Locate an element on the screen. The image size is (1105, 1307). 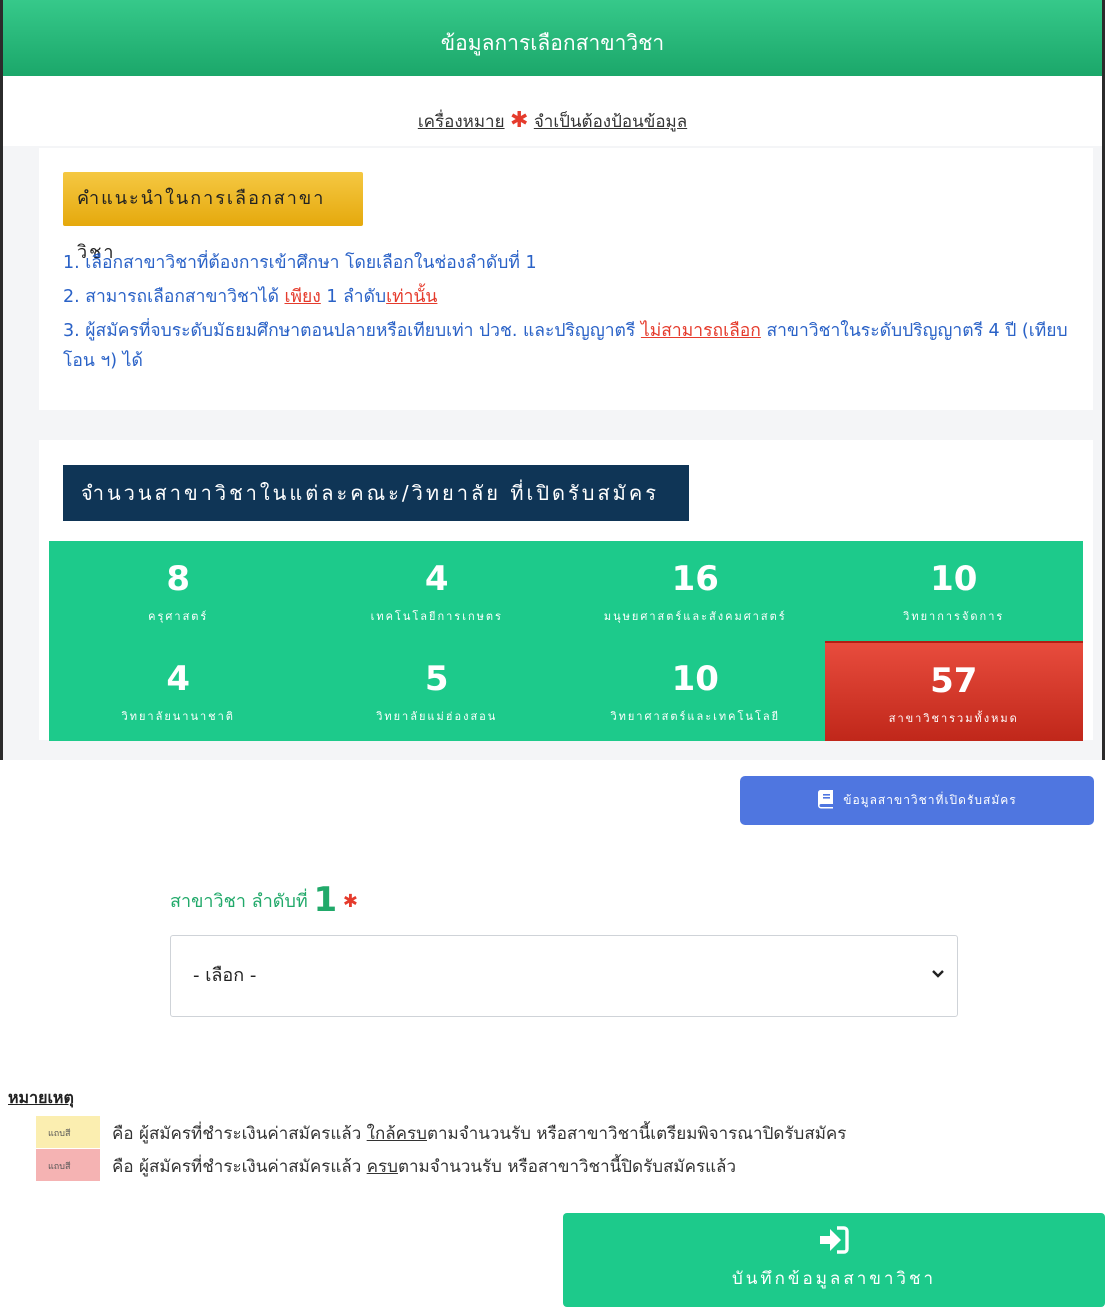
remark-emphasis: ครบ is located at coordinates (382, 1167).